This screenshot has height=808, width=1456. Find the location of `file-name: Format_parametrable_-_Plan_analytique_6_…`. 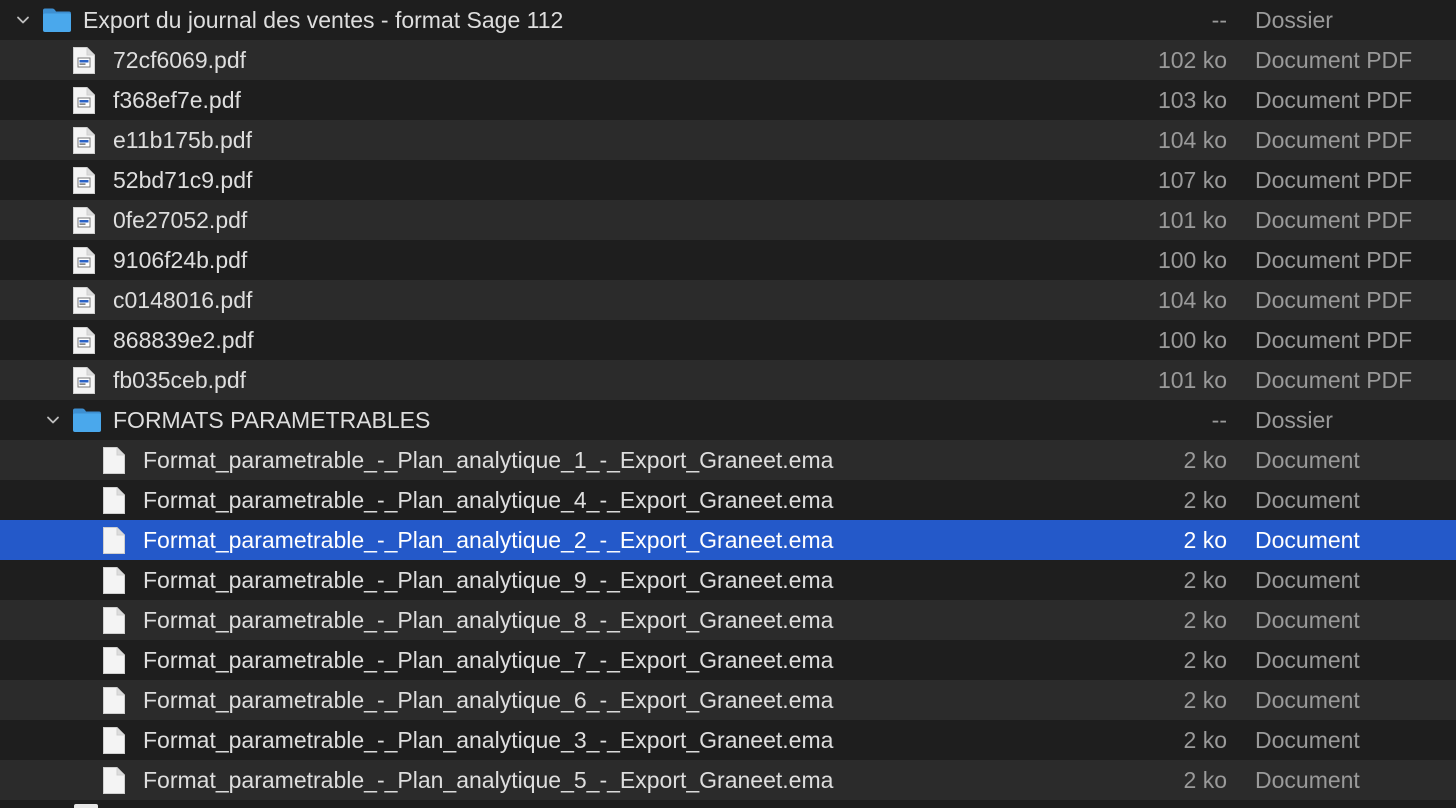

file-name: Format_parametrable_-_Plan_analytique_6_… is located at coordinates (488, 700).